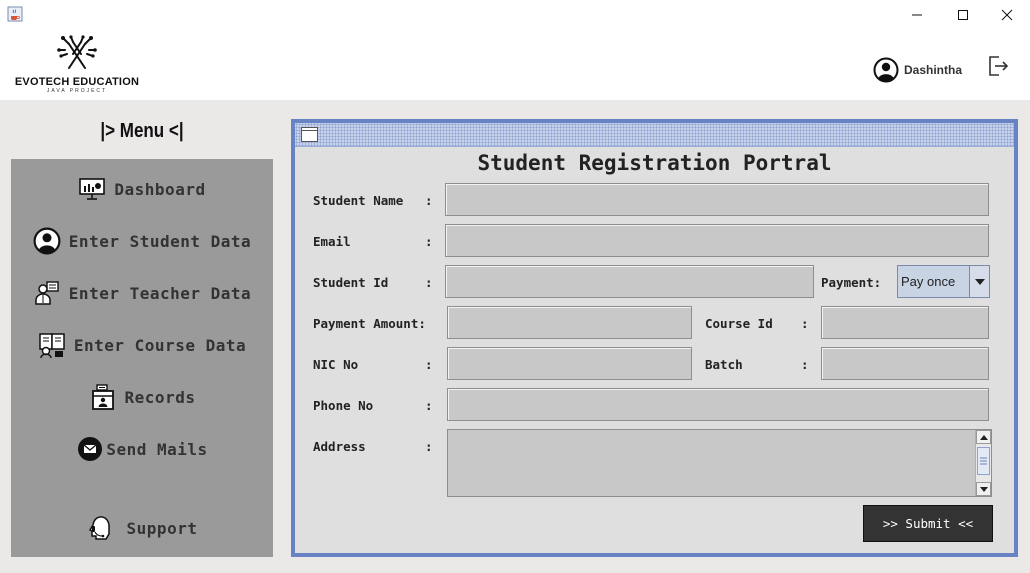  What do you see at coordinates (928, 523) in the screenshot?
I see `submit-button: >> Submit <<` at bounding box center [928, 523].